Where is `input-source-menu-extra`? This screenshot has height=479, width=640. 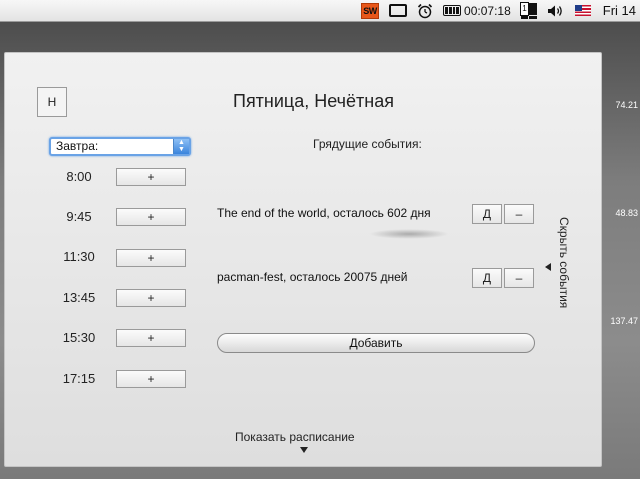
input-source-menu-extra is located at coordinates (582, 11).